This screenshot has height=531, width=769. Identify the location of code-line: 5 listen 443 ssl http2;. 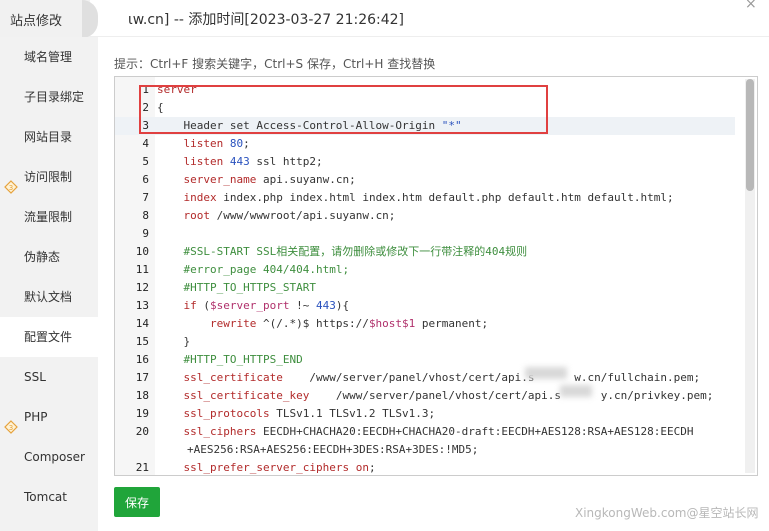
(425, 162).